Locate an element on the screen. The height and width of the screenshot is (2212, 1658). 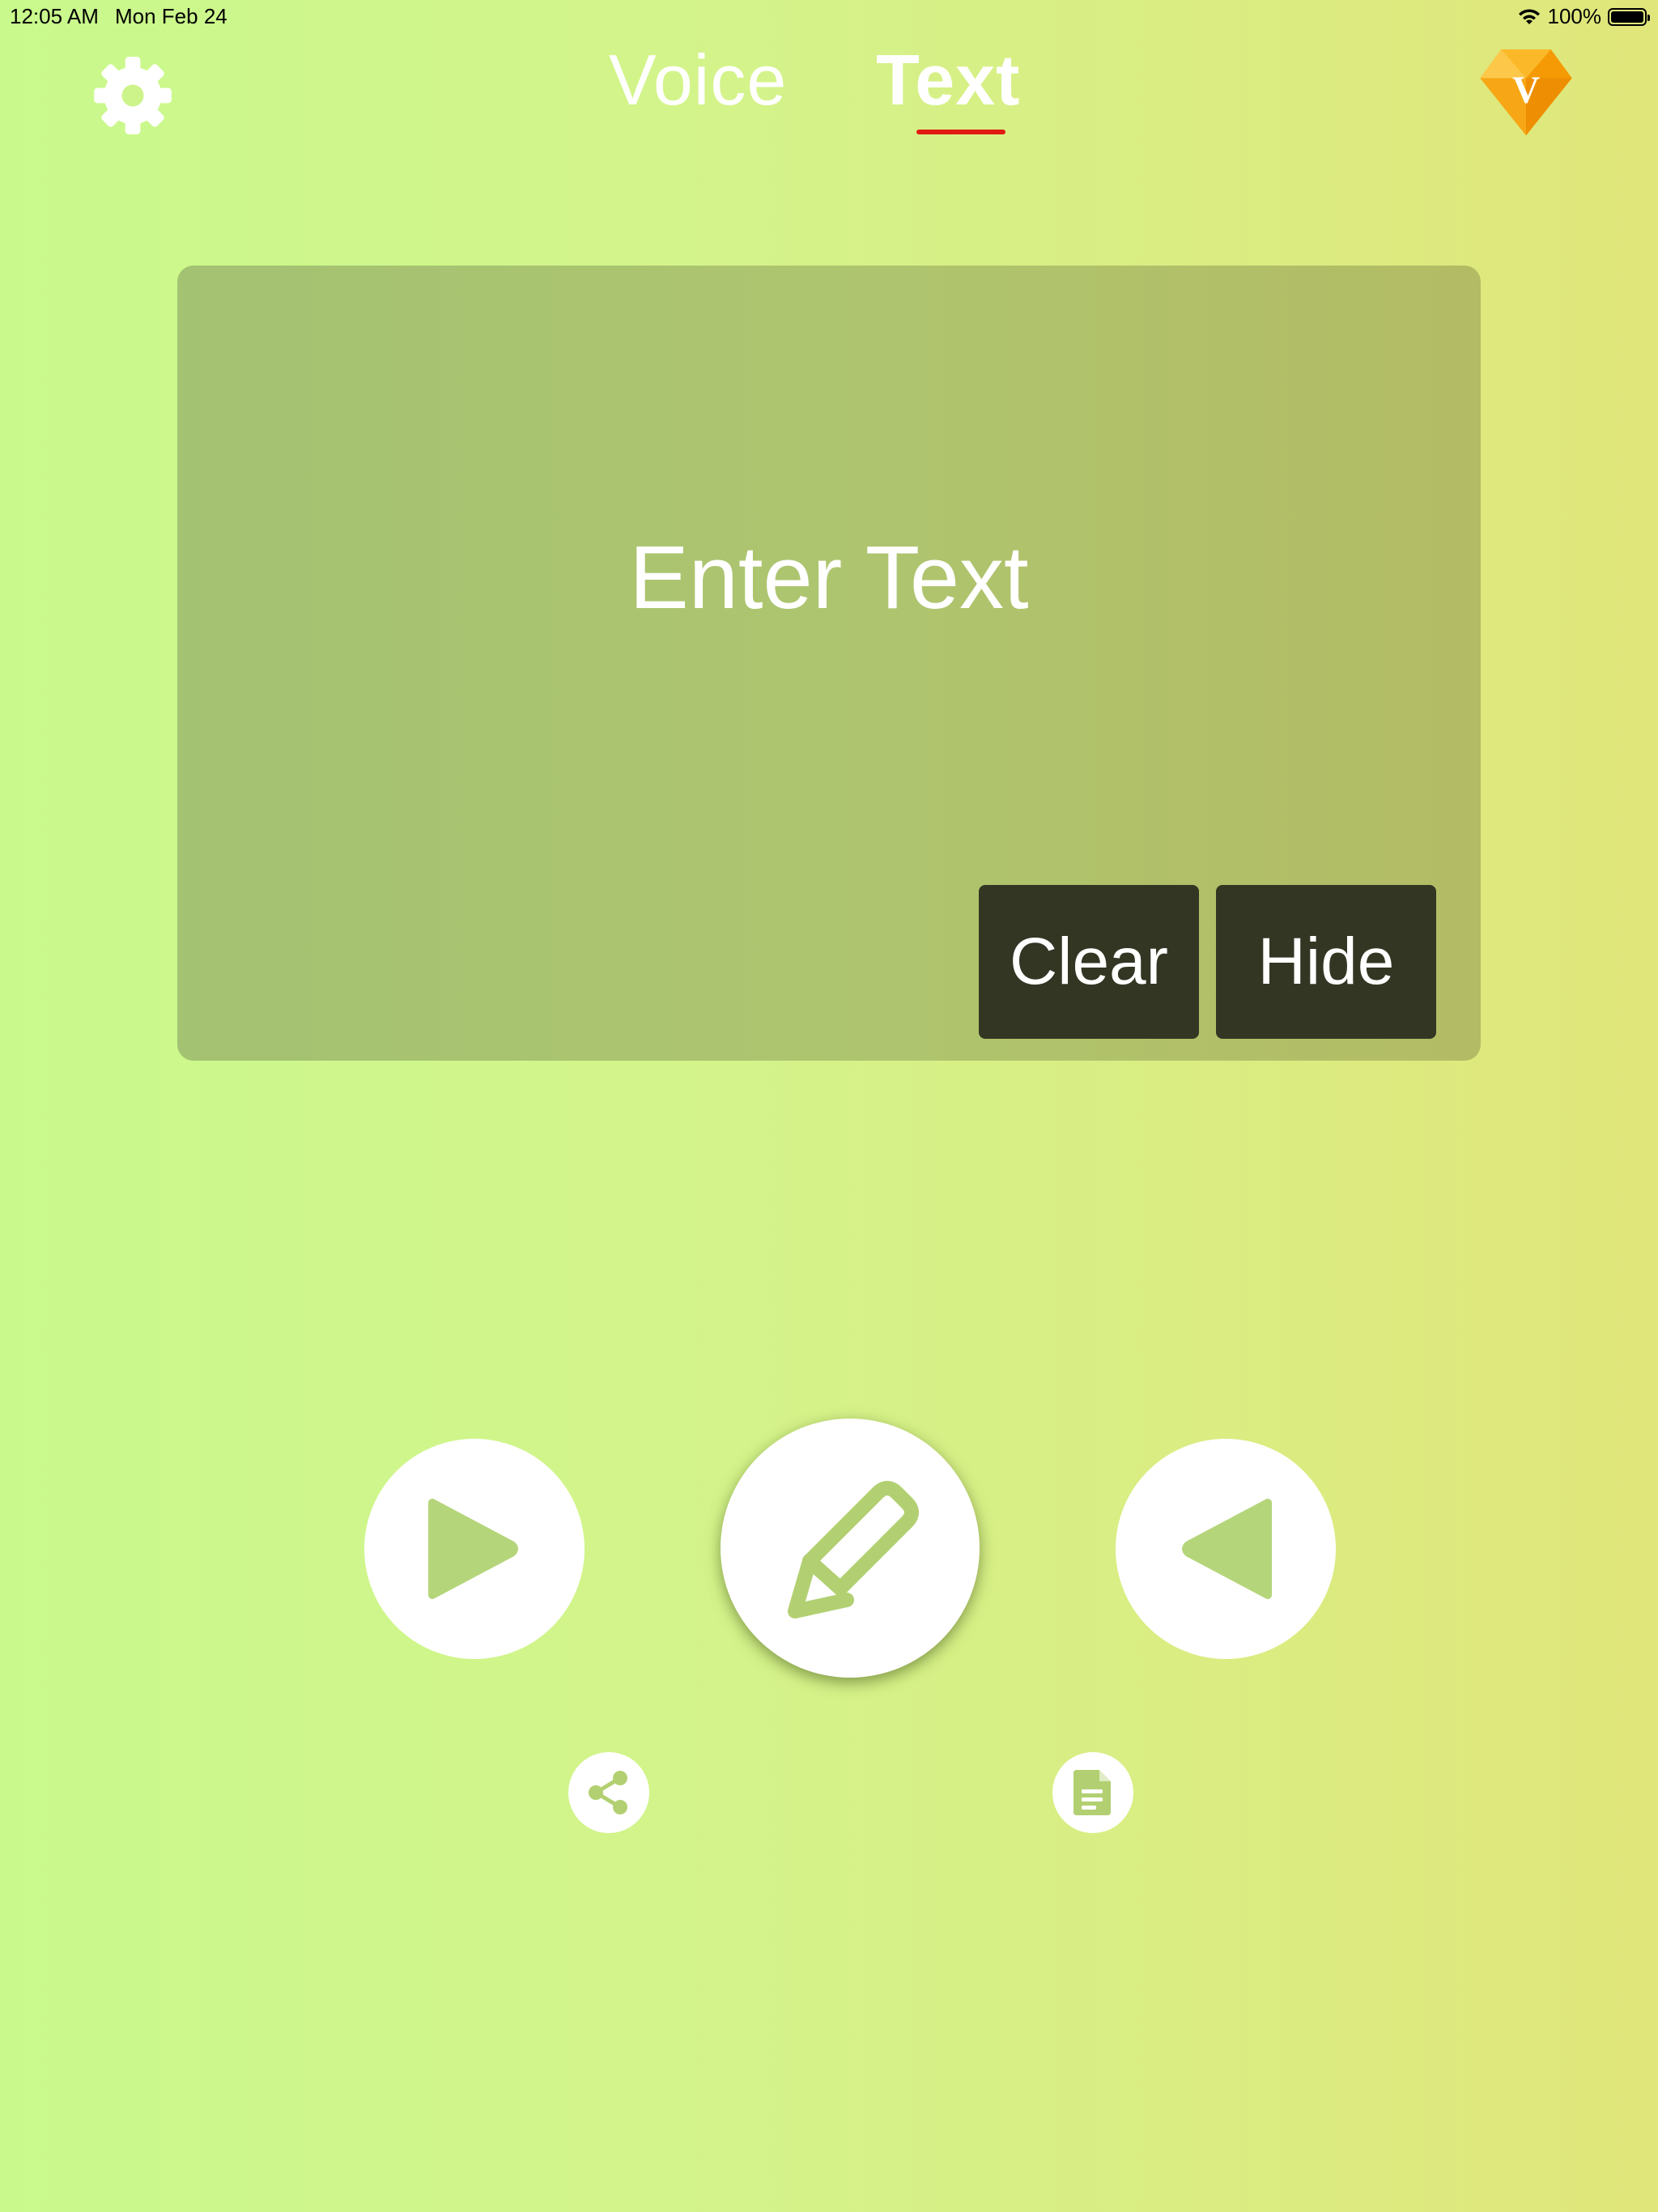
play-button is located at coordinates (474, 1549).